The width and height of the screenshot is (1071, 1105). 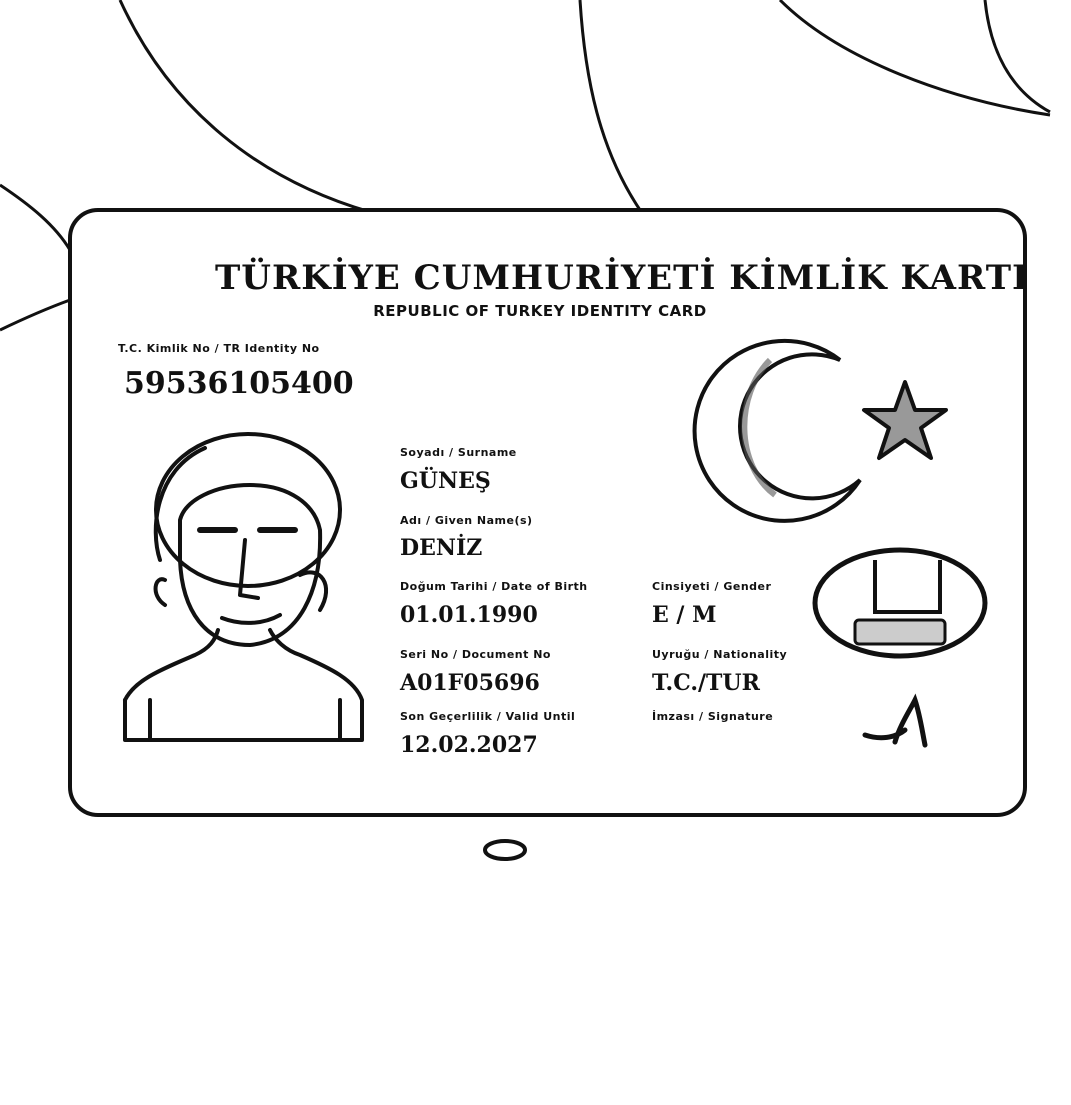 I want to click on given-names-value: DENİZ, so click(x=441, y=548).